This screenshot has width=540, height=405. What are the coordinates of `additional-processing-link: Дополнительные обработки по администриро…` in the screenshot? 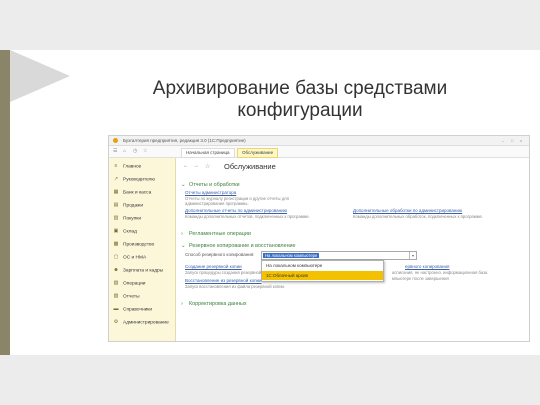 It's located at (407, 210).